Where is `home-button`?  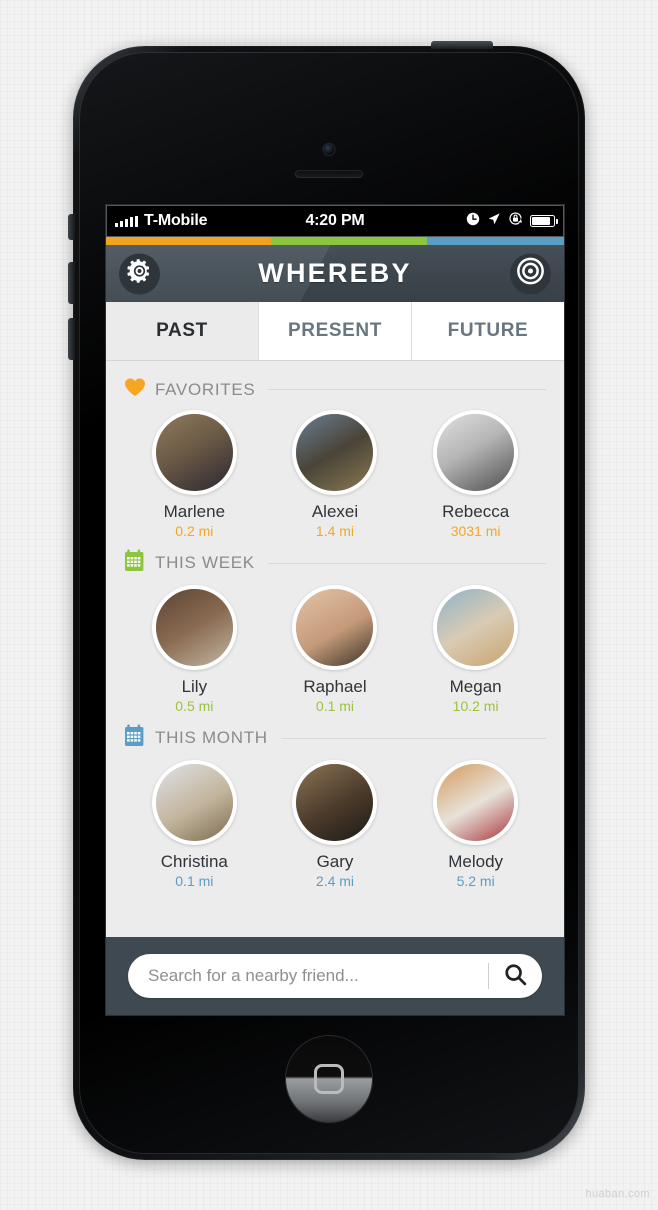
home-button is located at coordinates (329, 1079).